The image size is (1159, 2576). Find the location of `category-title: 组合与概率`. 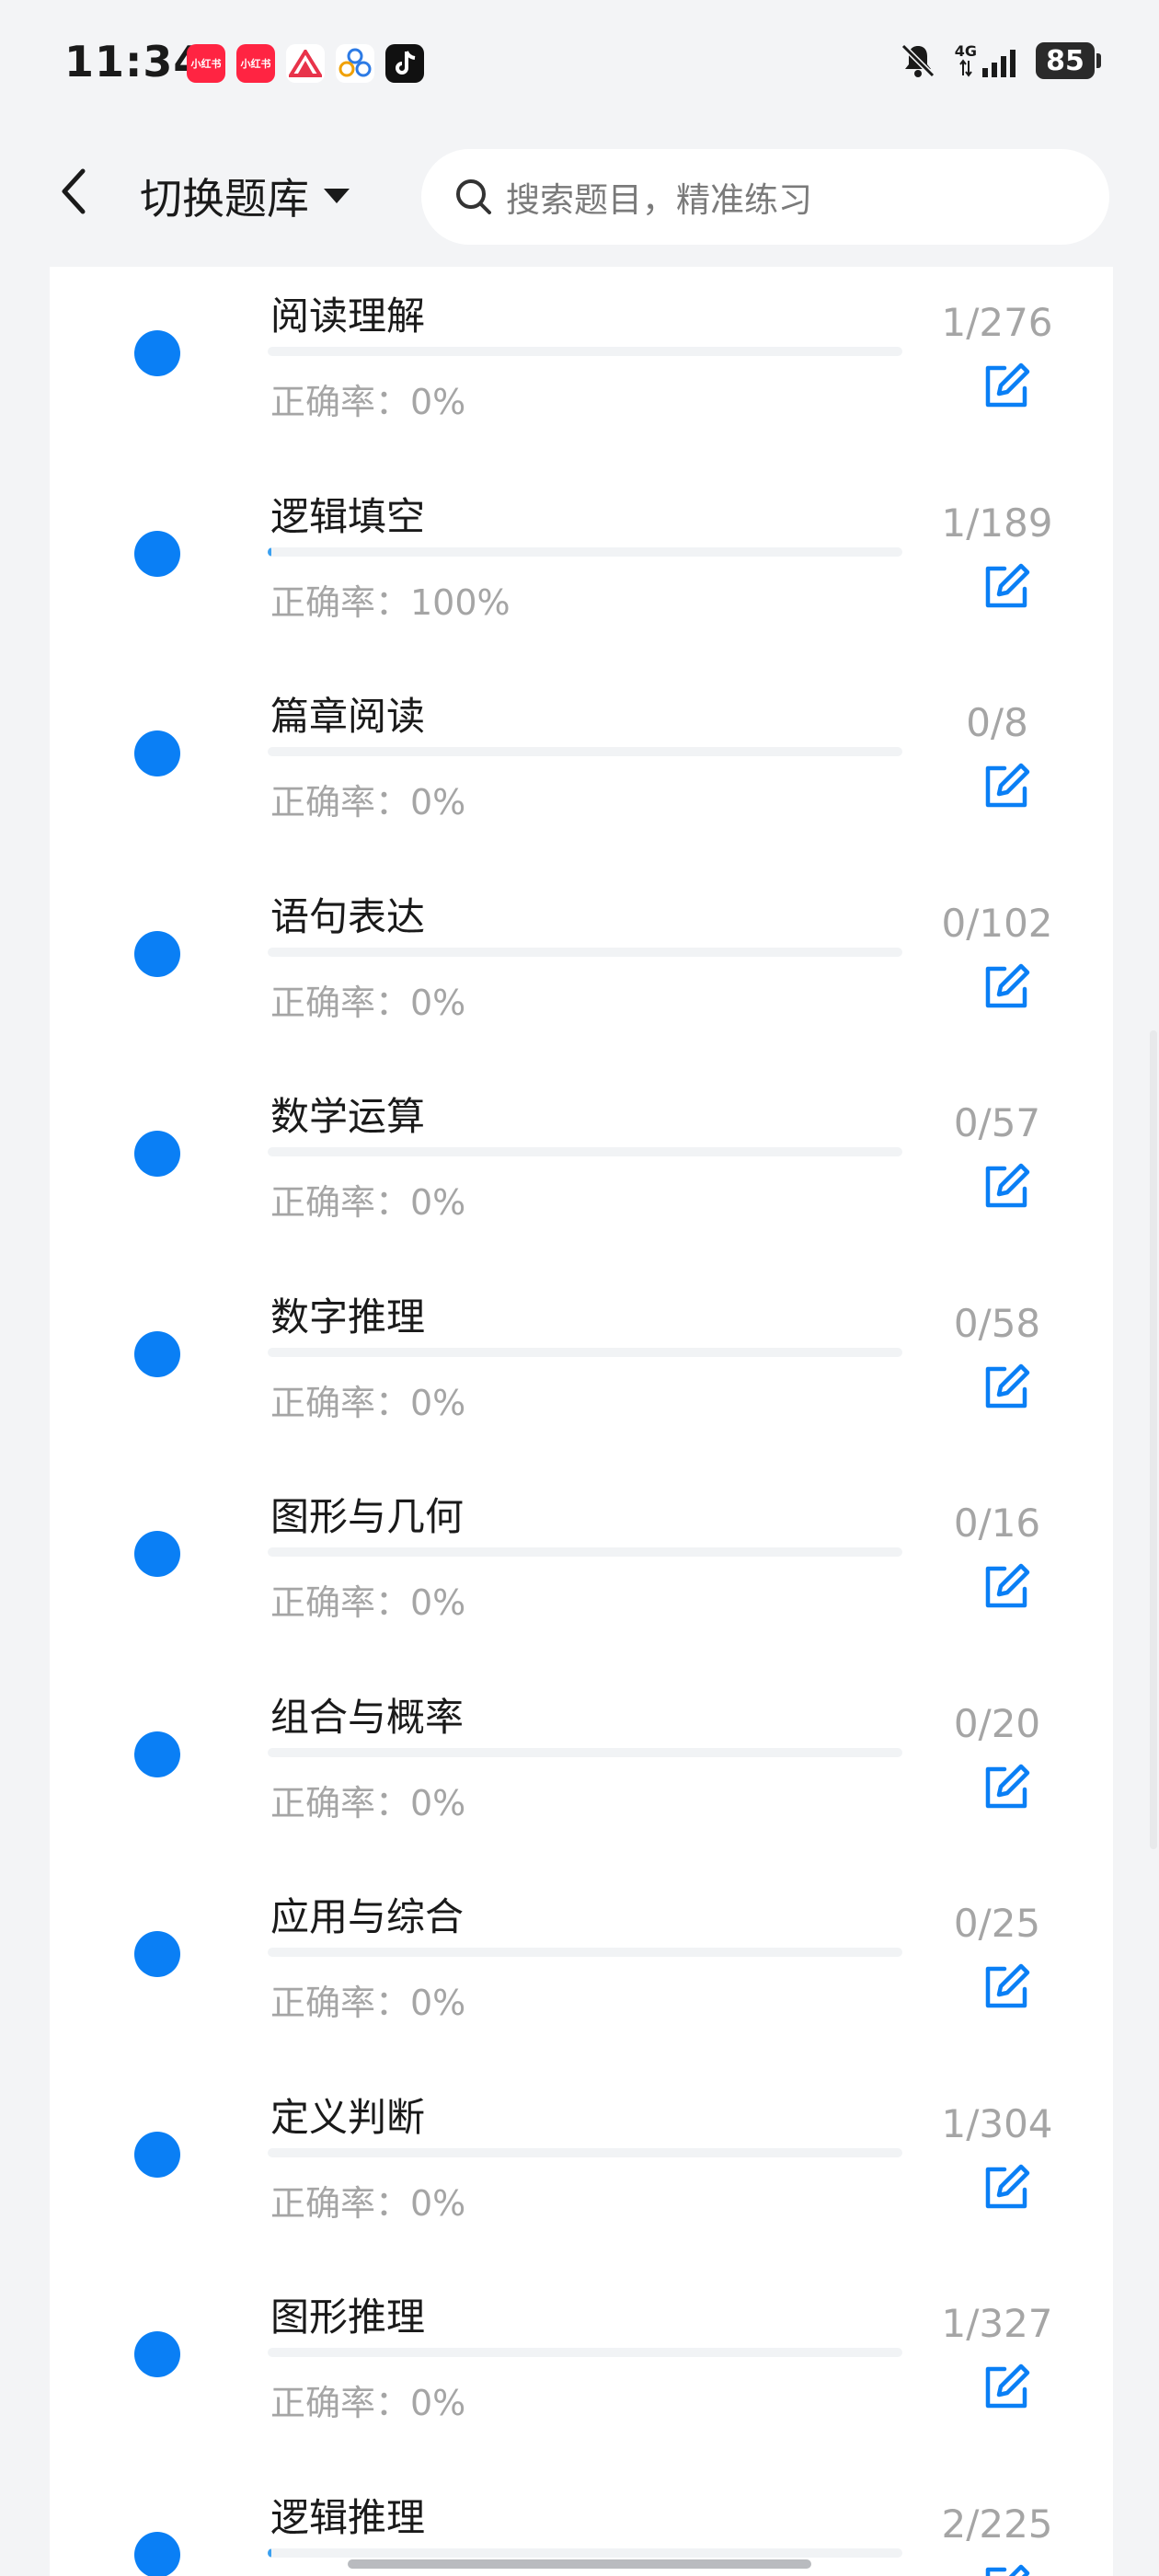

category-title: 组合与概率 is located at coordinates (367, 1717).